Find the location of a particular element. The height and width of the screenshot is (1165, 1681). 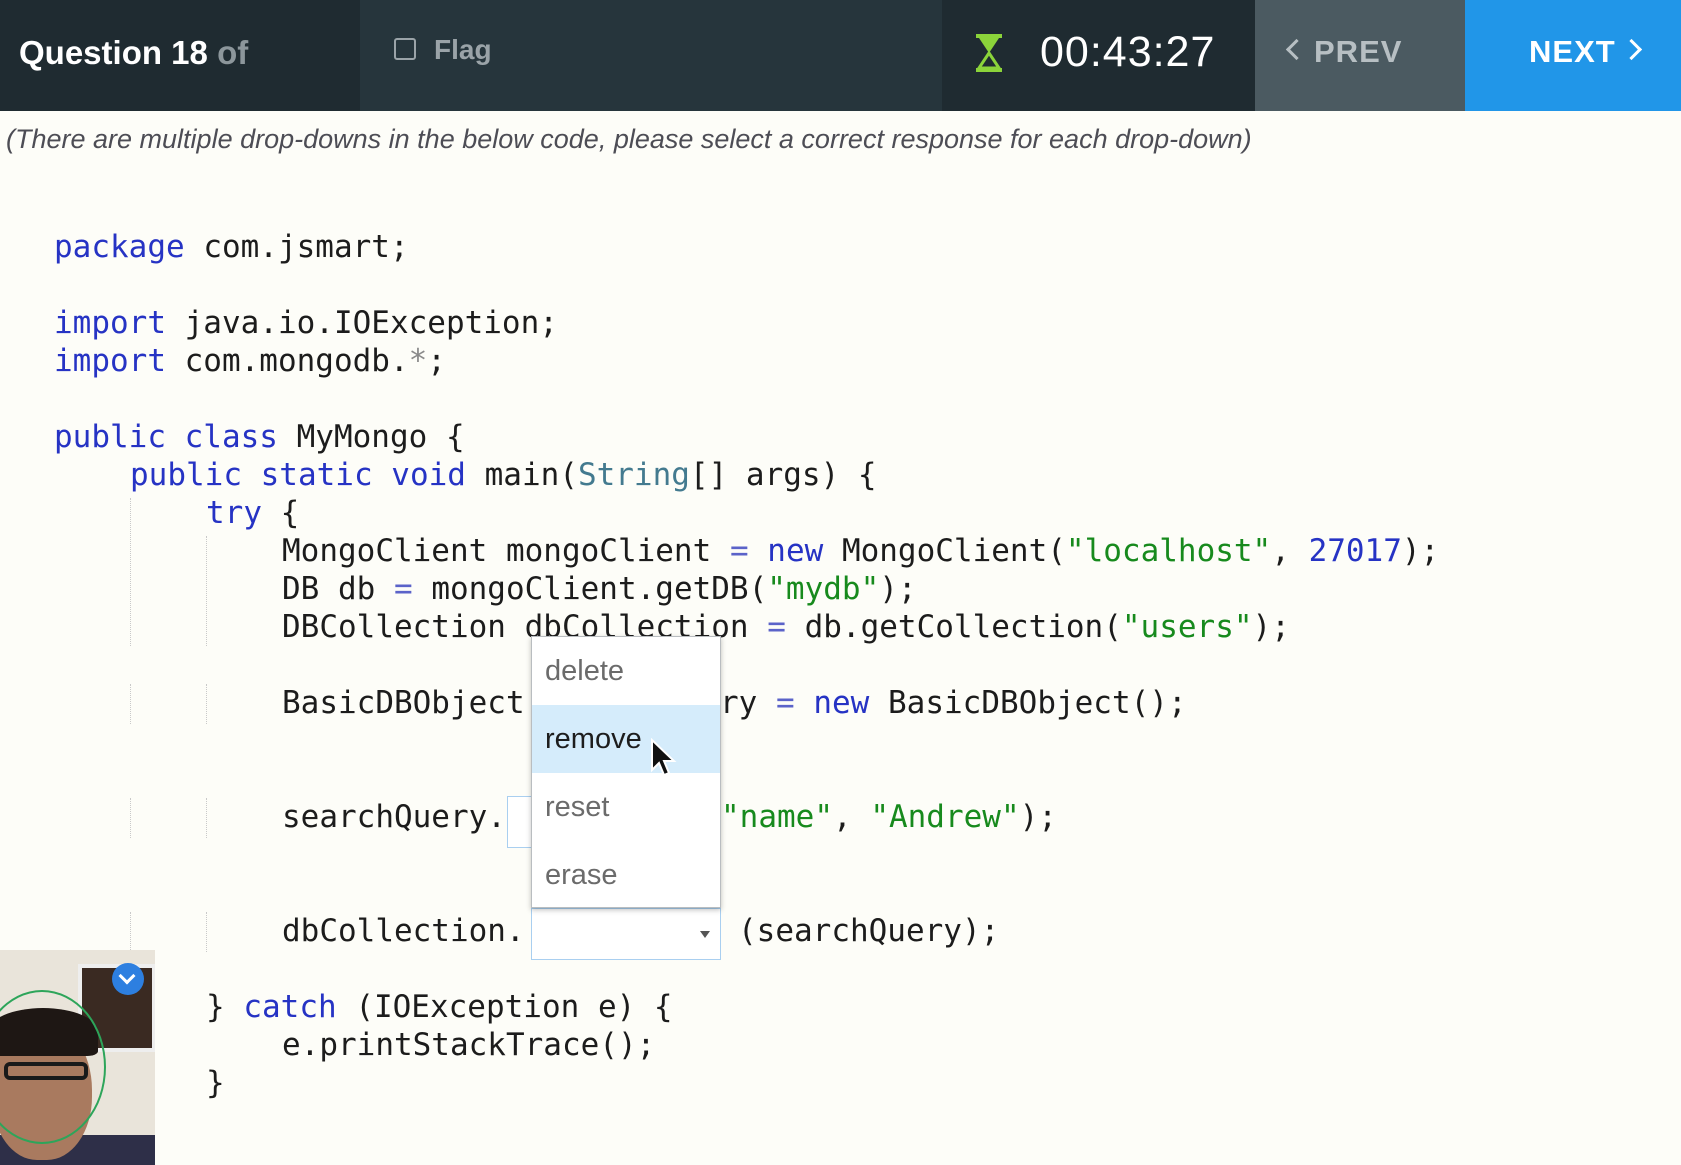

top-bar: Question 18 of Flag 00:43:27 PREV NEXT is located at coordinates (840, 55).